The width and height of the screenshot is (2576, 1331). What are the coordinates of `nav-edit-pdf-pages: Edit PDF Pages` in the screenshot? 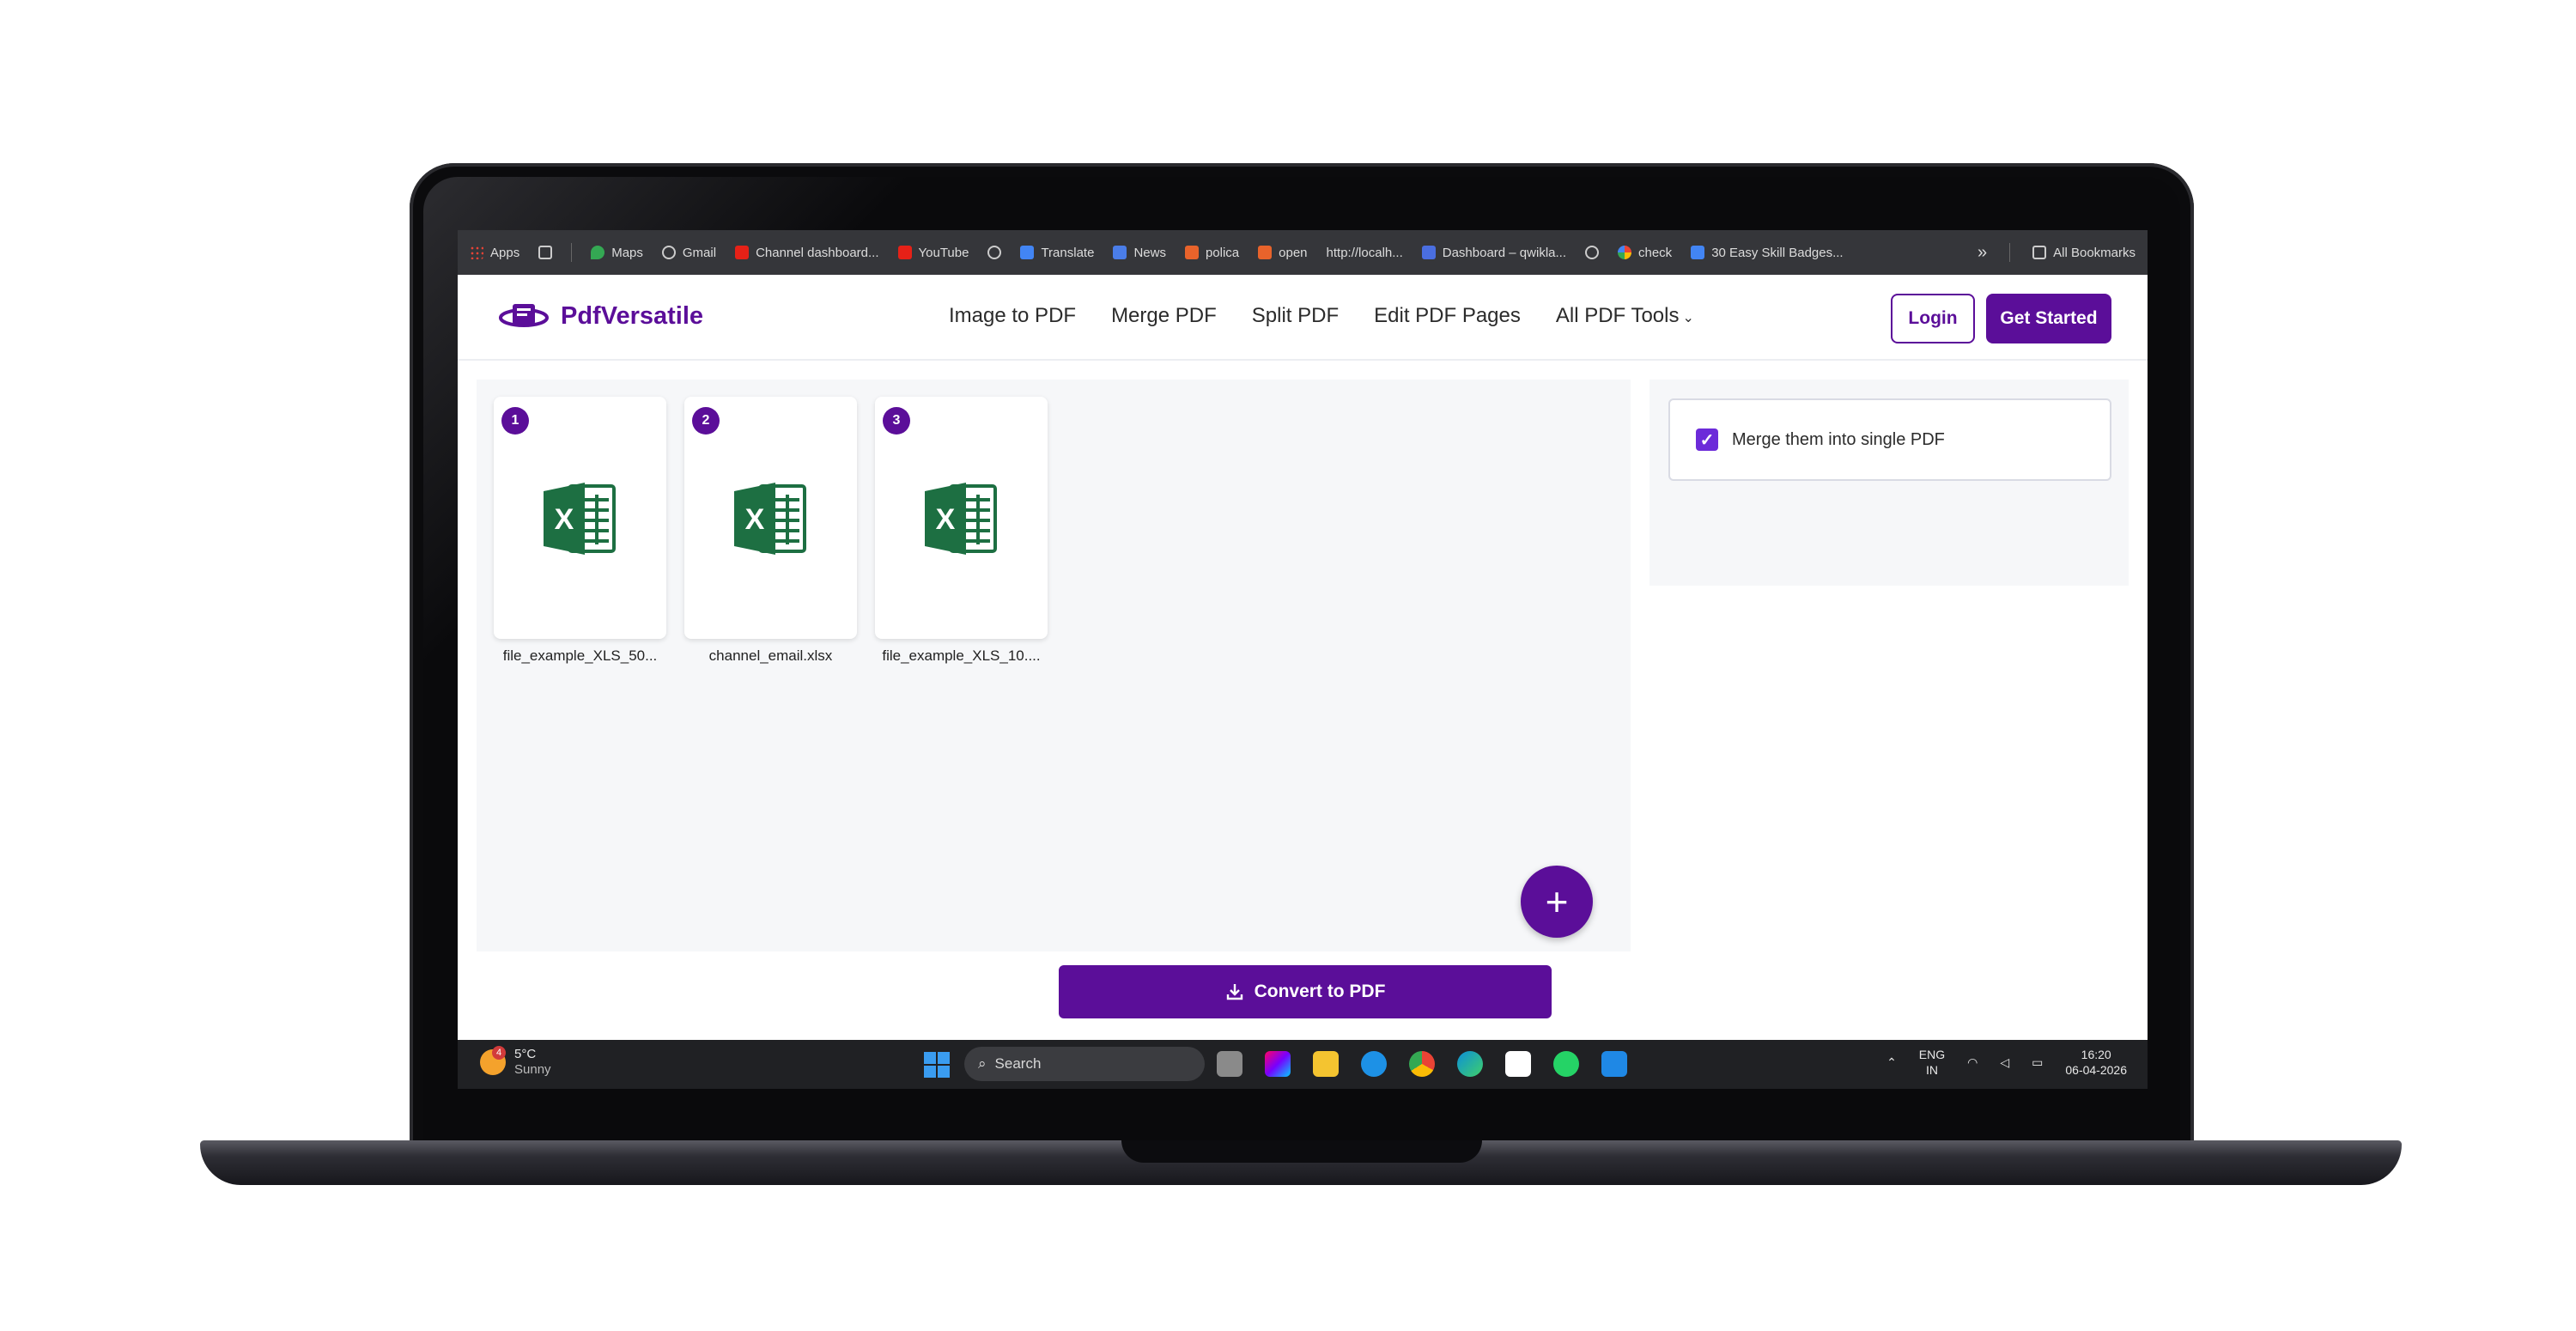 It's located at (1448, 316).